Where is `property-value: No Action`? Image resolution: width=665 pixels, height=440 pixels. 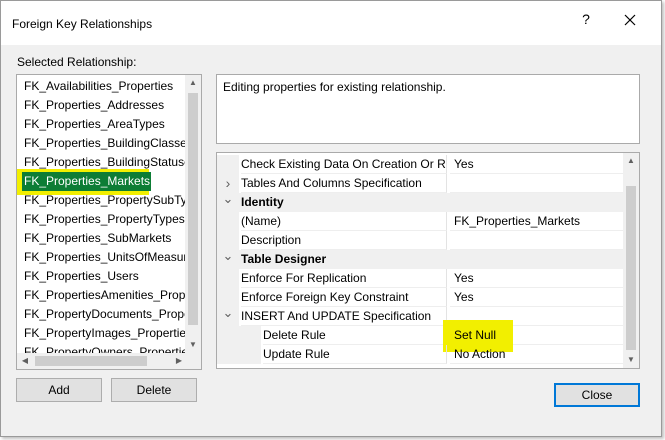 property-value: No Action is located at coordinates (536, 354).